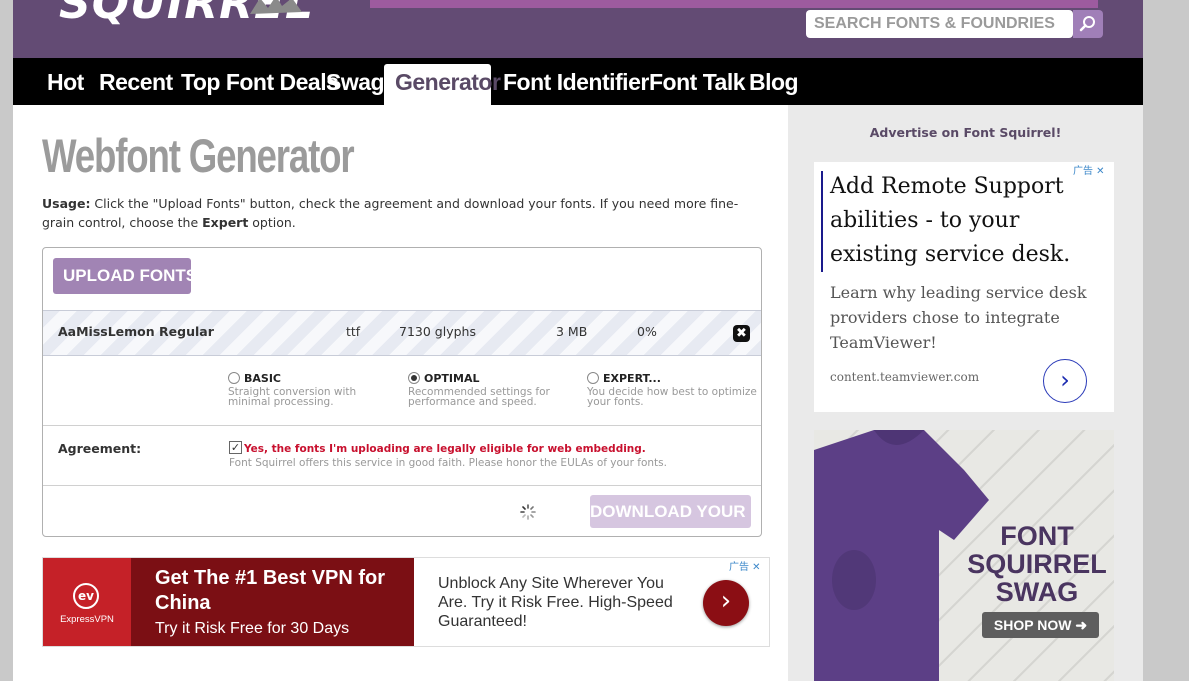 Image resolution: width=1189 pixels, height=681 pixels. Describe the element at coordinates (276, 7) in the screenshot. I see `squirrel-tail-icon` at that location.